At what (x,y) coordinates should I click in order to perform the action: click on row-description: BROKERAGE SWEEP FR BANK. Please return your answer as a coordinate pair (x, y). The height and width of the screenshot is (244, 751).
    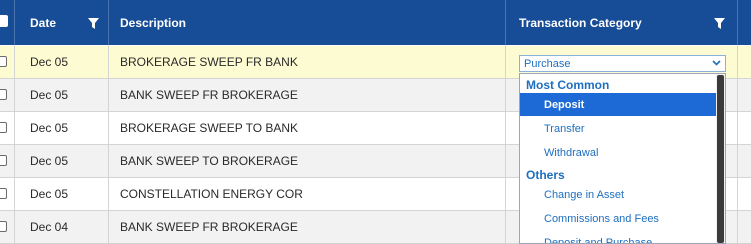
    Looking at the image, I should click on (209, 62).